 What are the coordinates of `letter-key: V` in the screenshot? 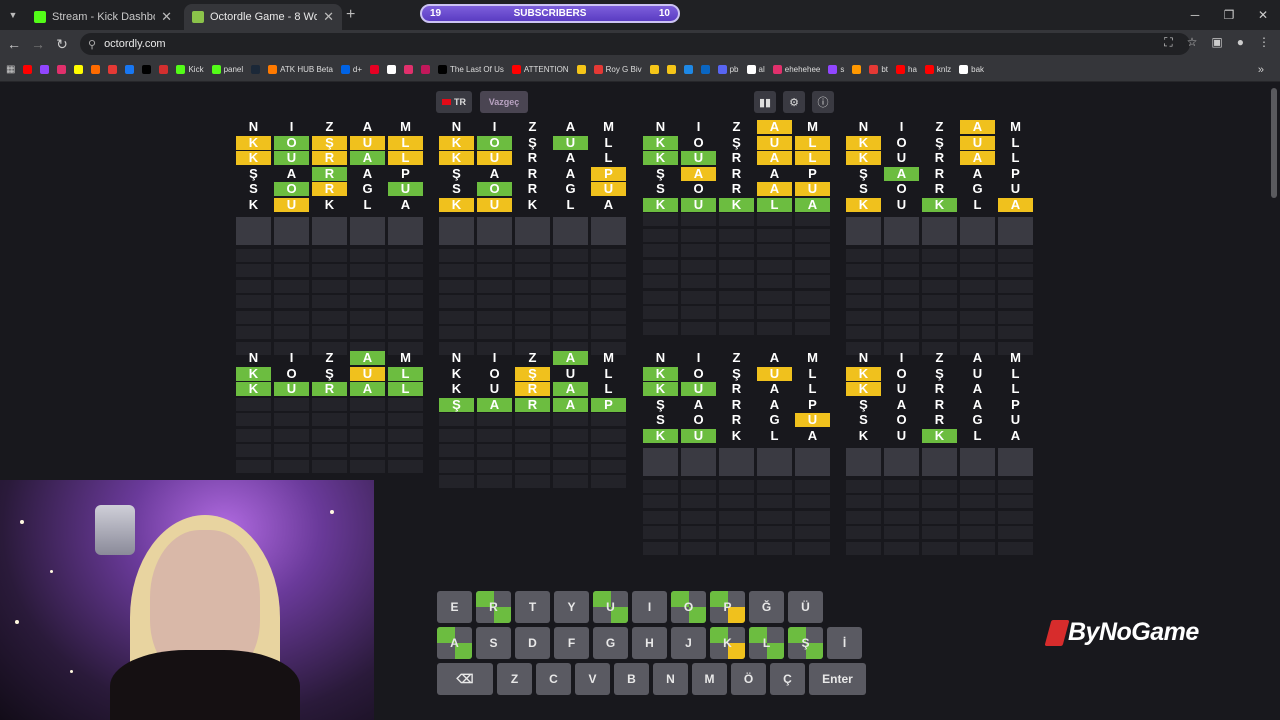 It's located at (592, 679).